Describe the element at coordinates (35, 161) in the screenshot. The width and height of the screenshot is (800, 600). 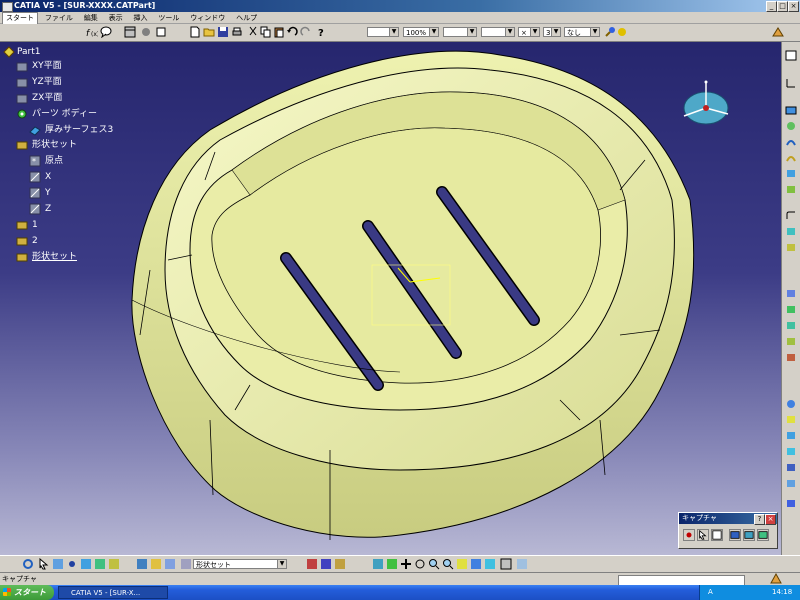
I see `origin-point-icon: *` at that location.